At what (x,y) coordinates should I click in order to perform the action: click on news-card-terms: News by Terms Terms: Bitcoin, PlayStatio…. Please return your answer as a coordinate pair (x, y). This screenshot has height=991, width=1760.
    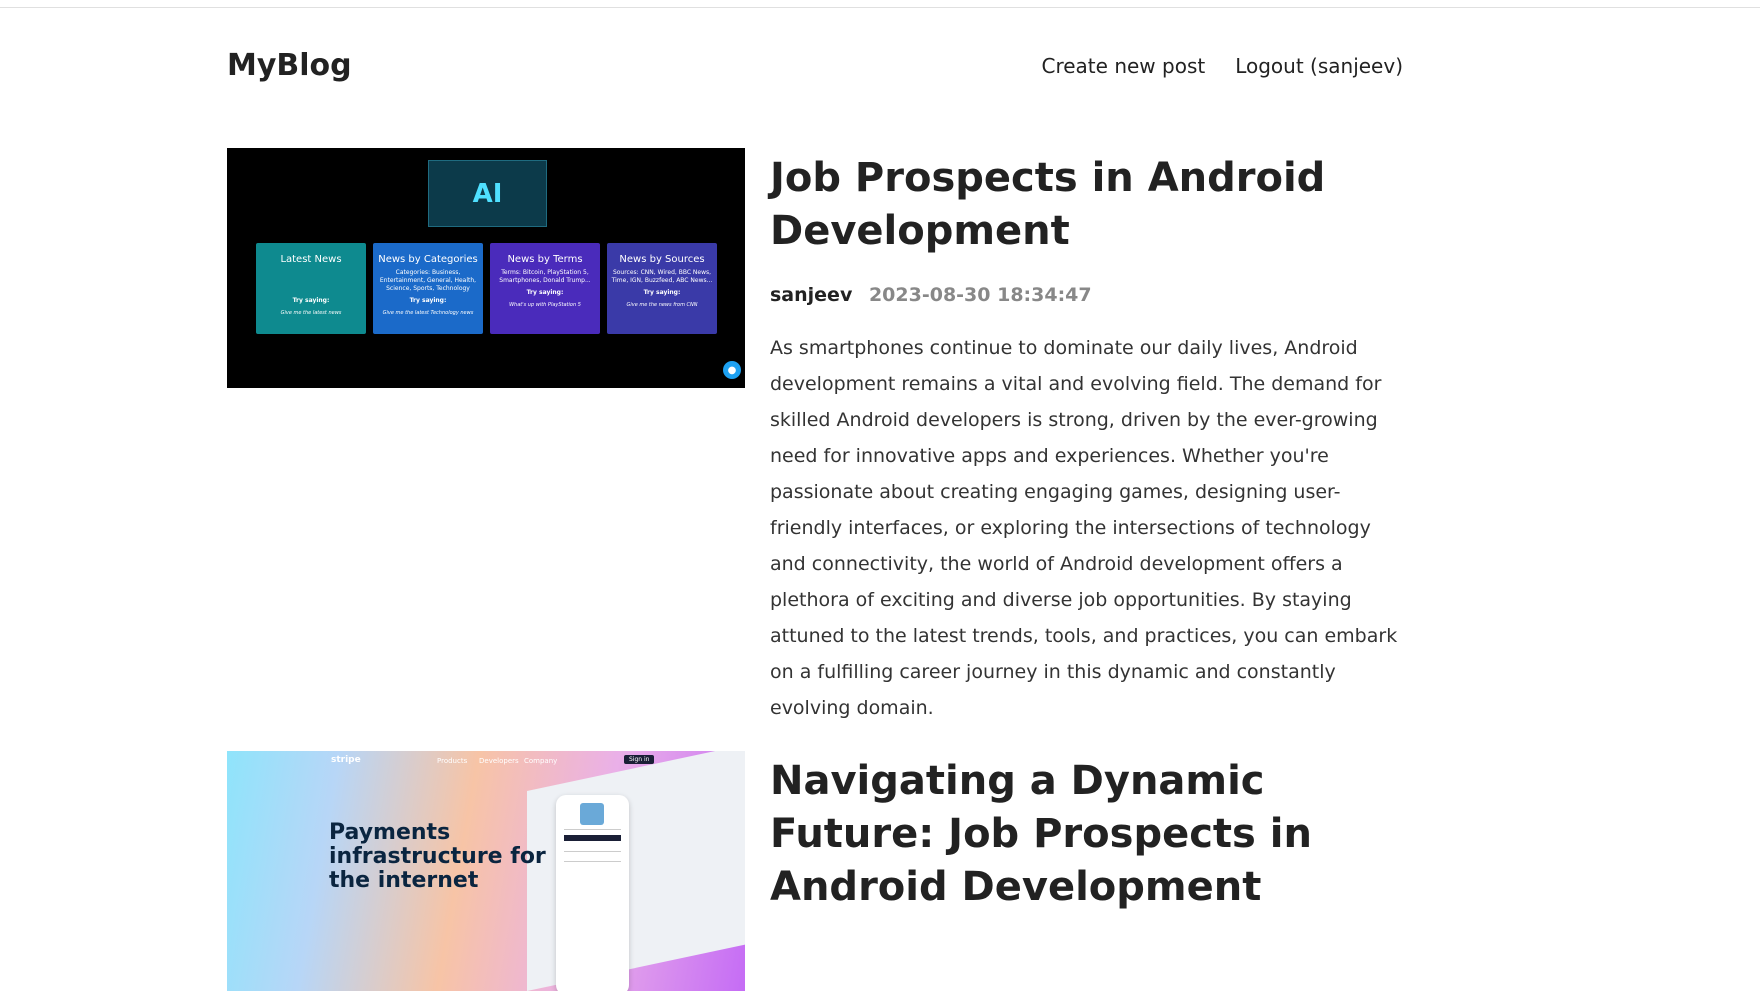
    Looking at the image, I should click on (545, 288).